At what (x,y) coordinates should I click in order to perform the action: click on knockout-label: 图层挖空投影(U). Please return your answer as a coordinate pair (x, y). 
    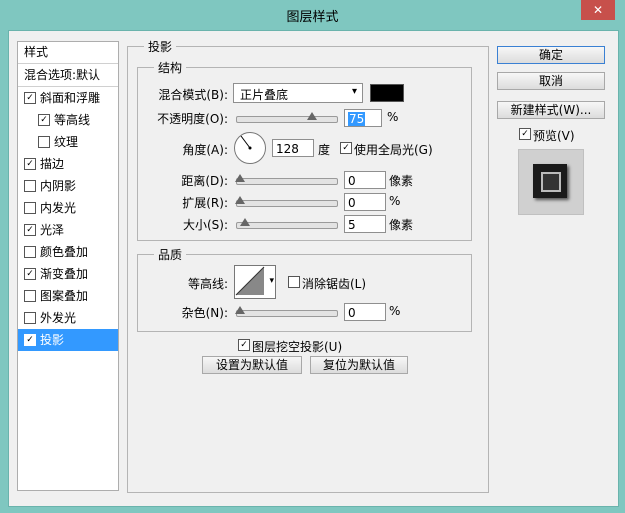
    Looking at the image, I should click on (297, 346).